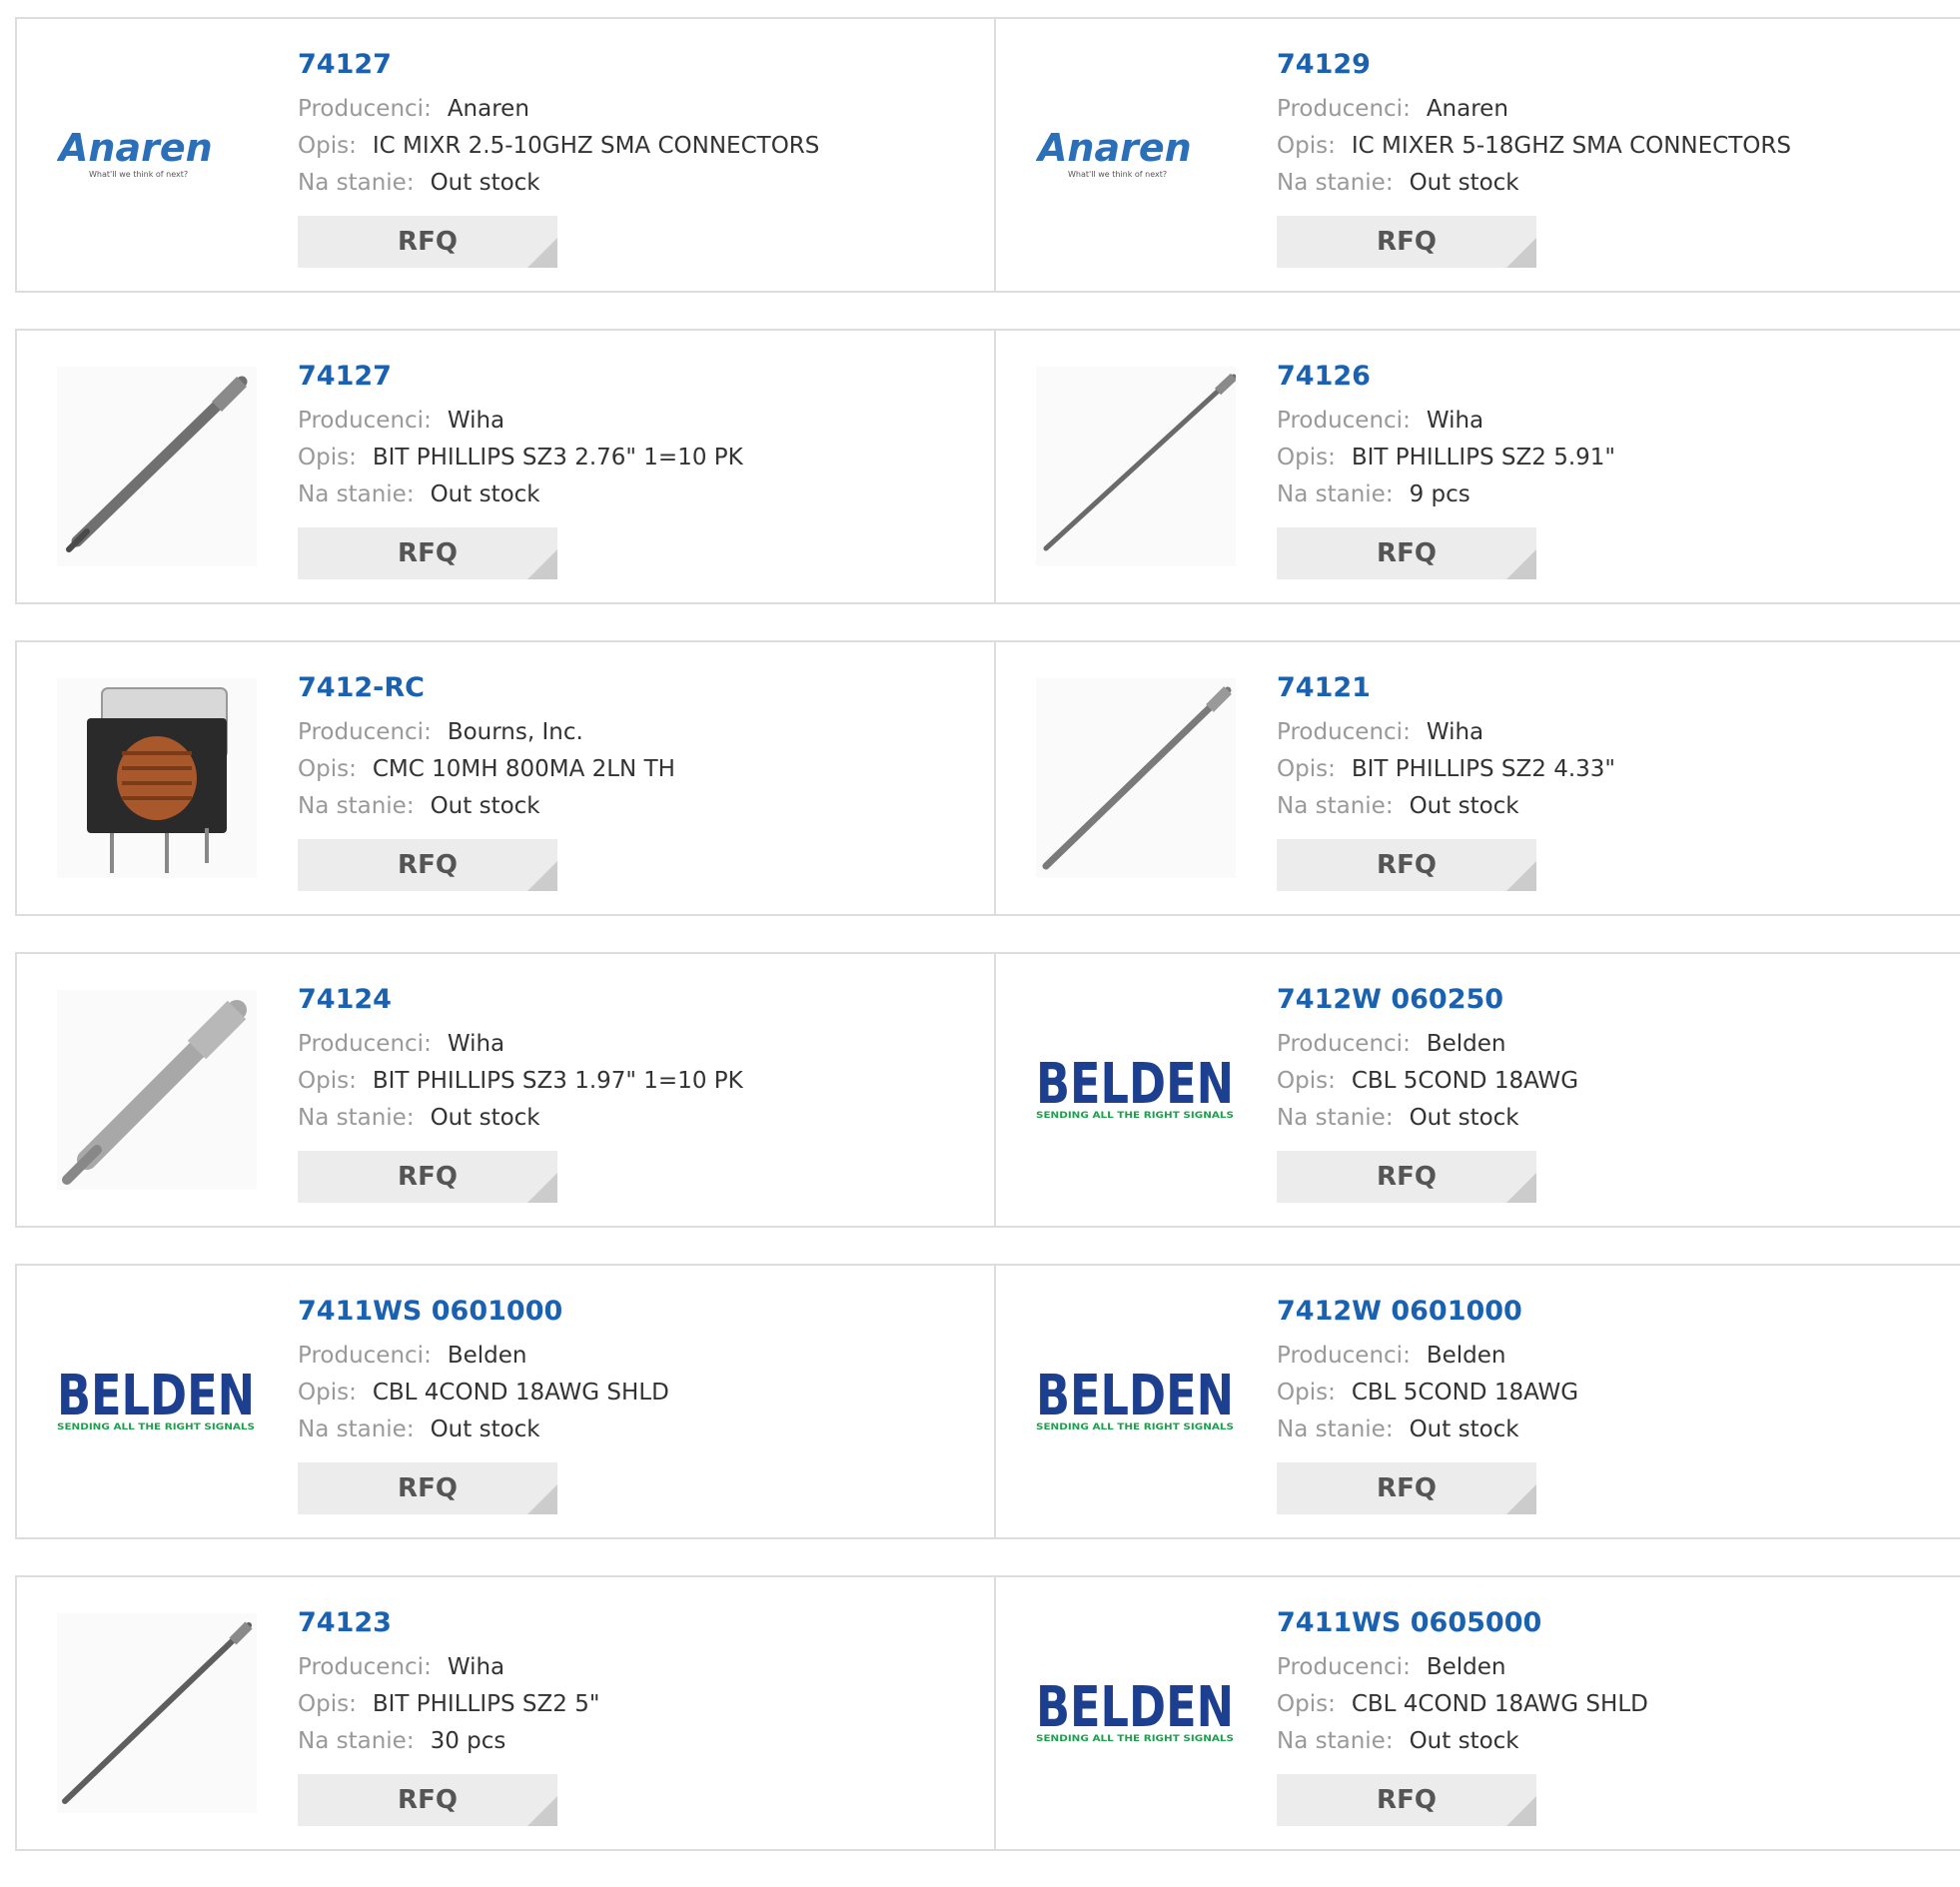 The width and height of the screenshot is (1960, 1887). What do you see at coordinates (468, 1741) in the screenshot?
I see `stock-value: 30 pcs` at bounding box center [468, 1741].